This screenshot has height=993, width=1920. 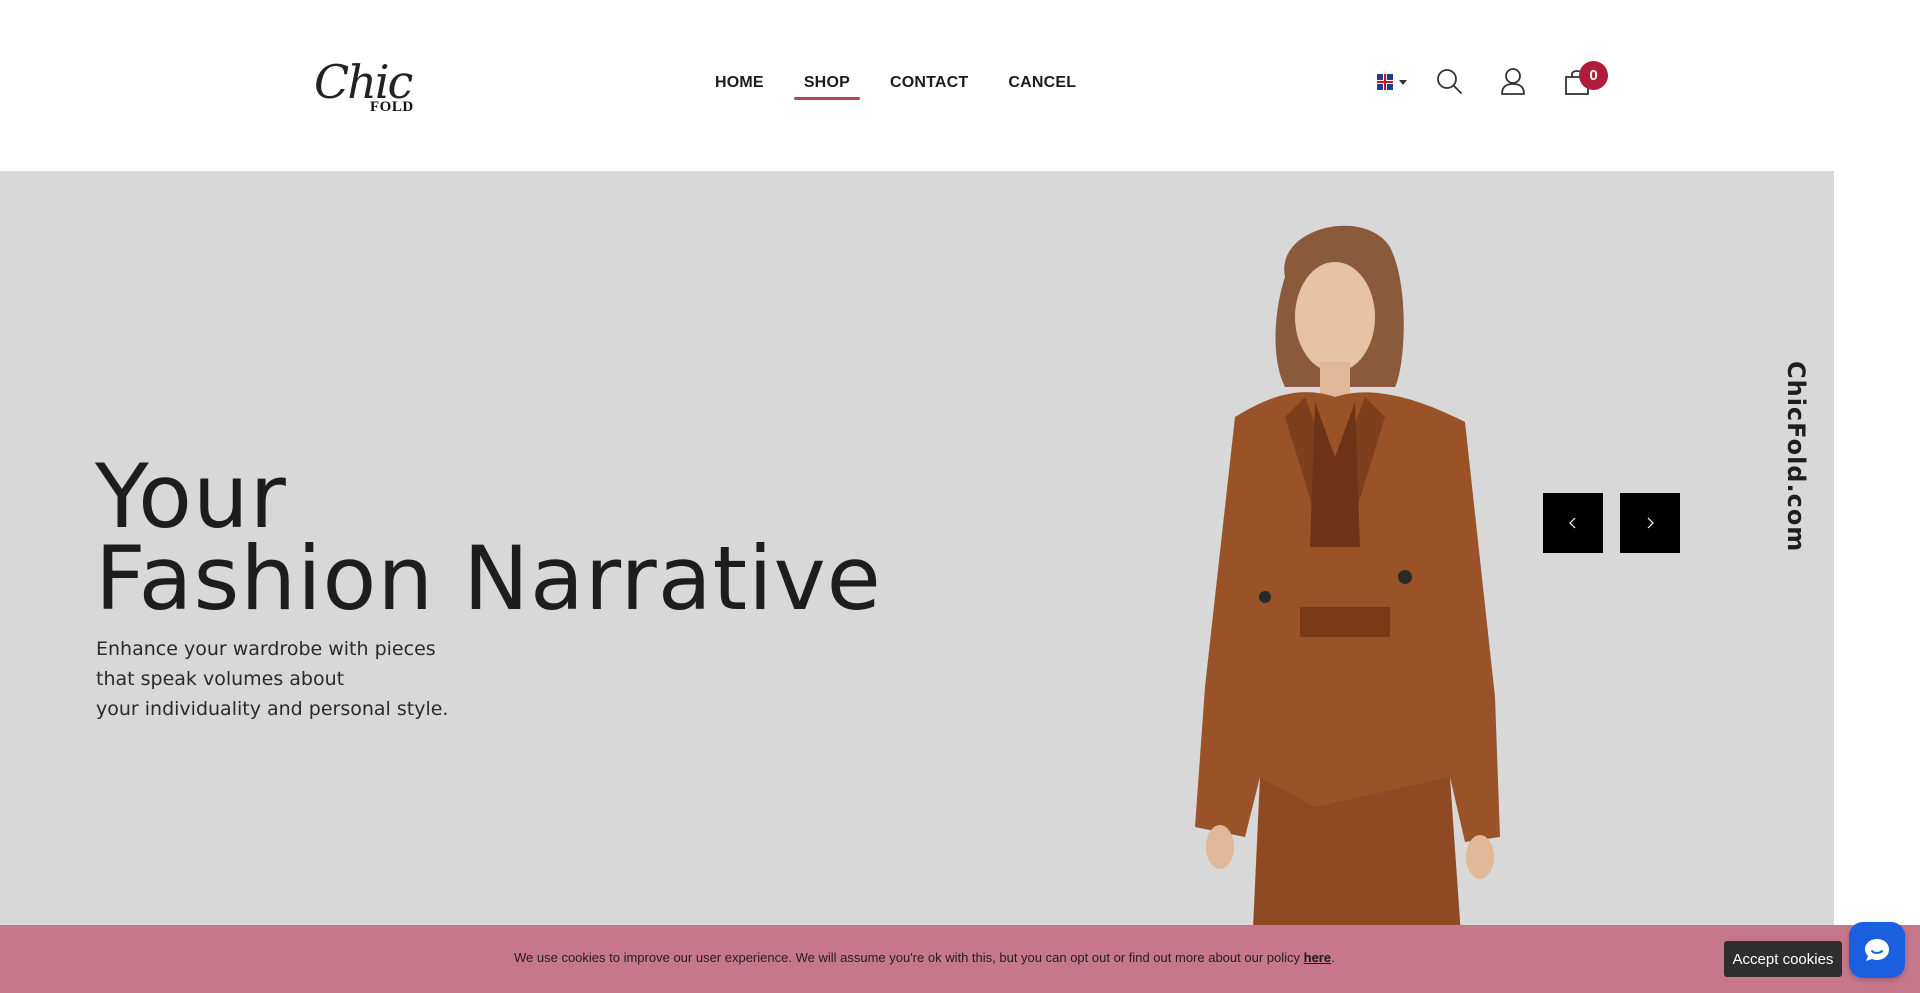 I want to click on vertical-brand-text: ChicFold.com, so click(x=1807, y=456).